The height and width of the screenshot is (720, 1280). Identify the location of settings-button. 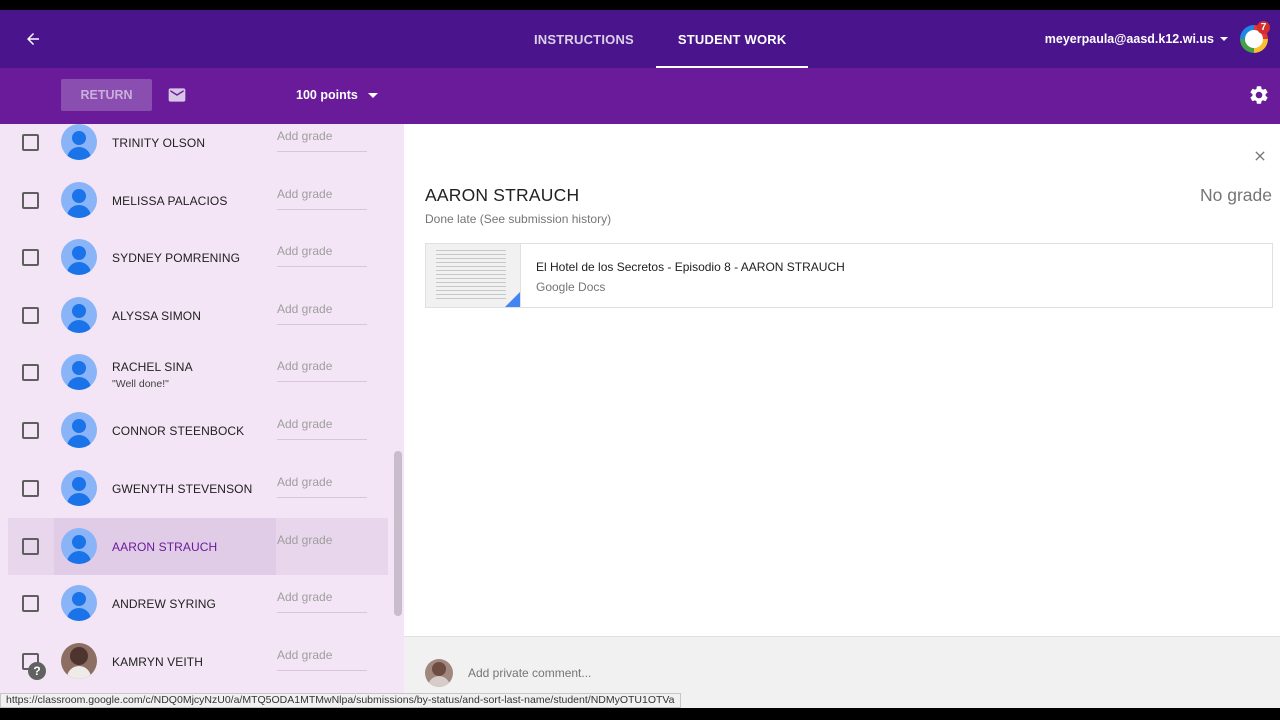
(1260, 96).